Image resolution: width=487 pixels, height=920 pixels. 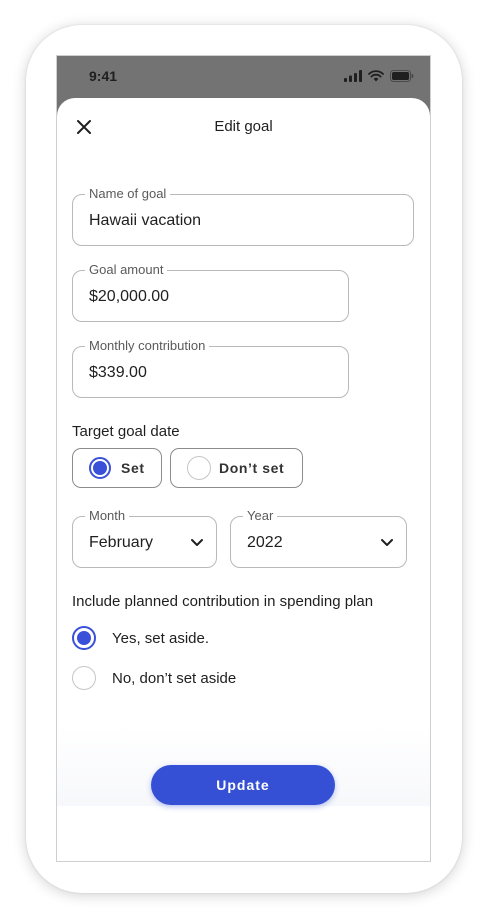 What do you see at coordinates (121, 542) in the screenshot?
I see `month-value: February` at bounding box center [121, 542].